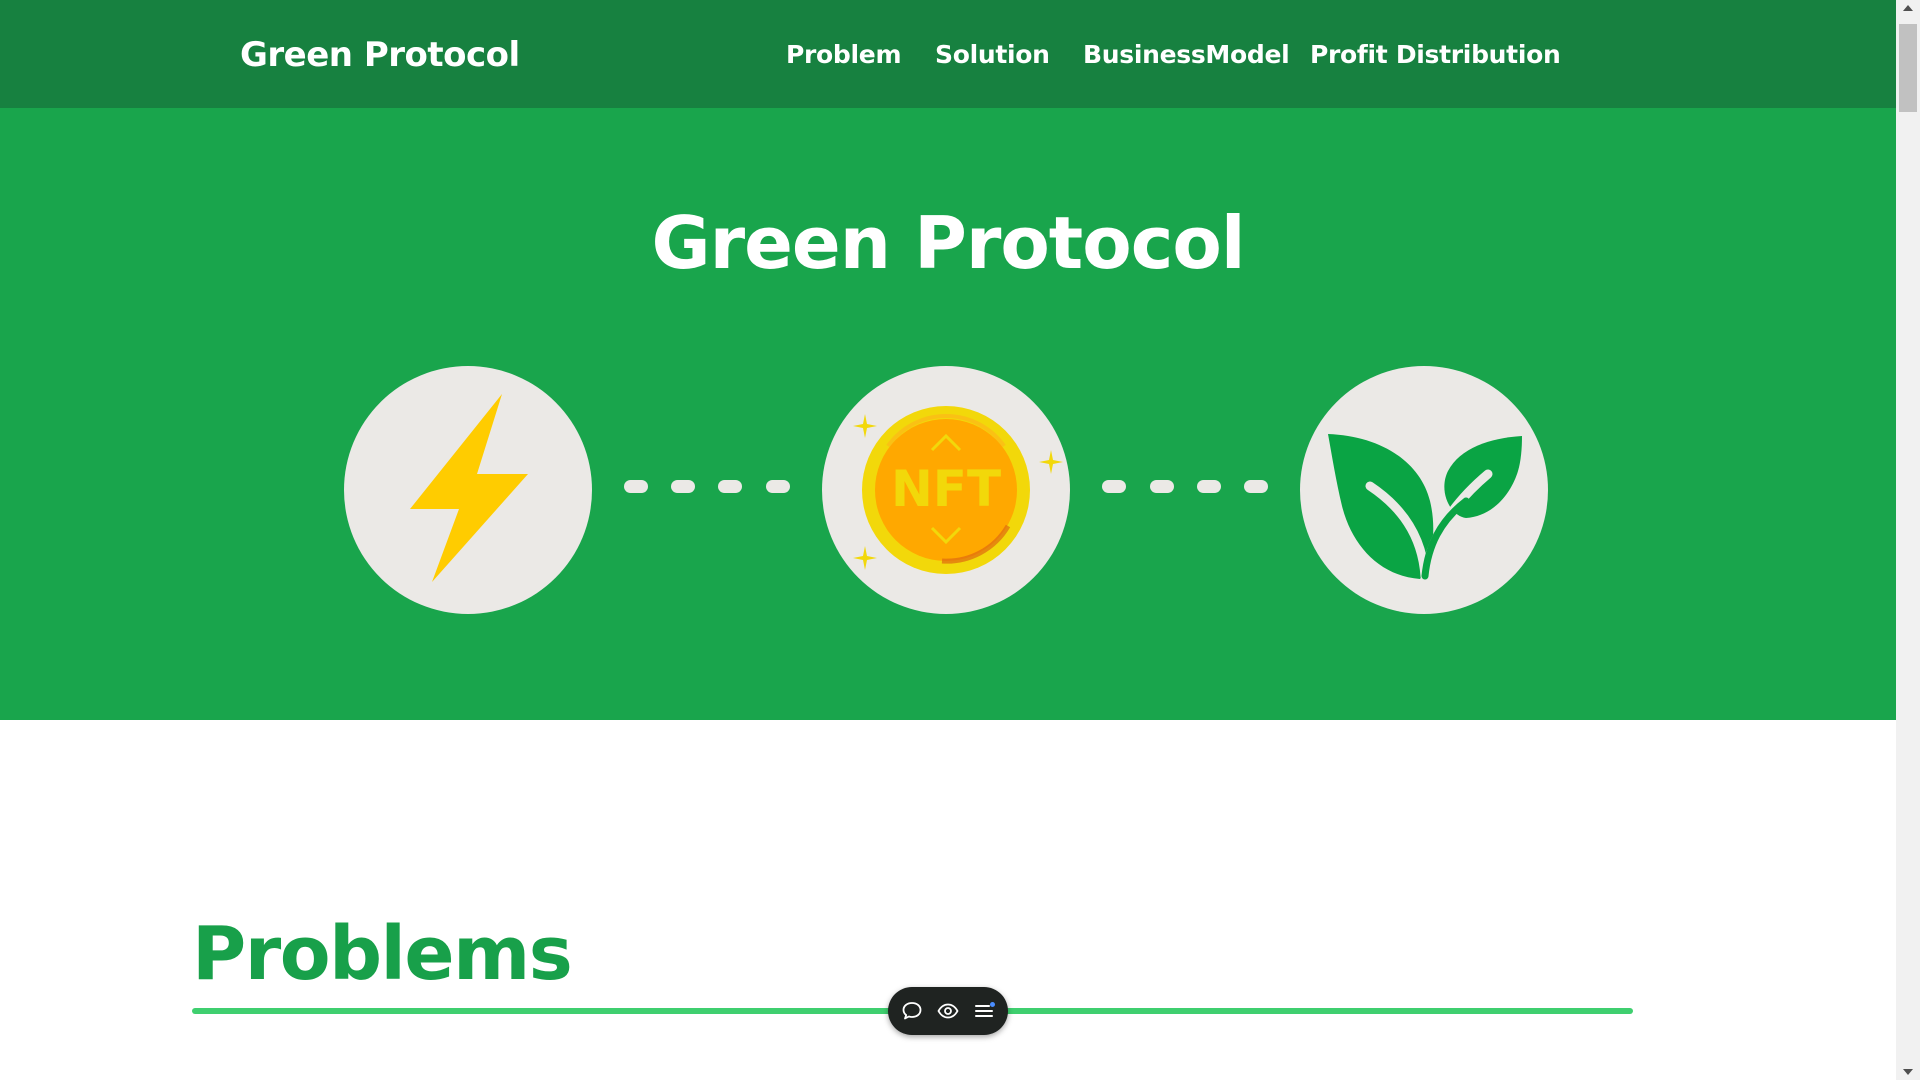 Image resolution: width=1920 pixels, height=1084 pixels. What do you see at coordinates (1908, 8) in the screenshot?
I see `scroll-up-arrow-icon` at bounding box center [1908, 8].